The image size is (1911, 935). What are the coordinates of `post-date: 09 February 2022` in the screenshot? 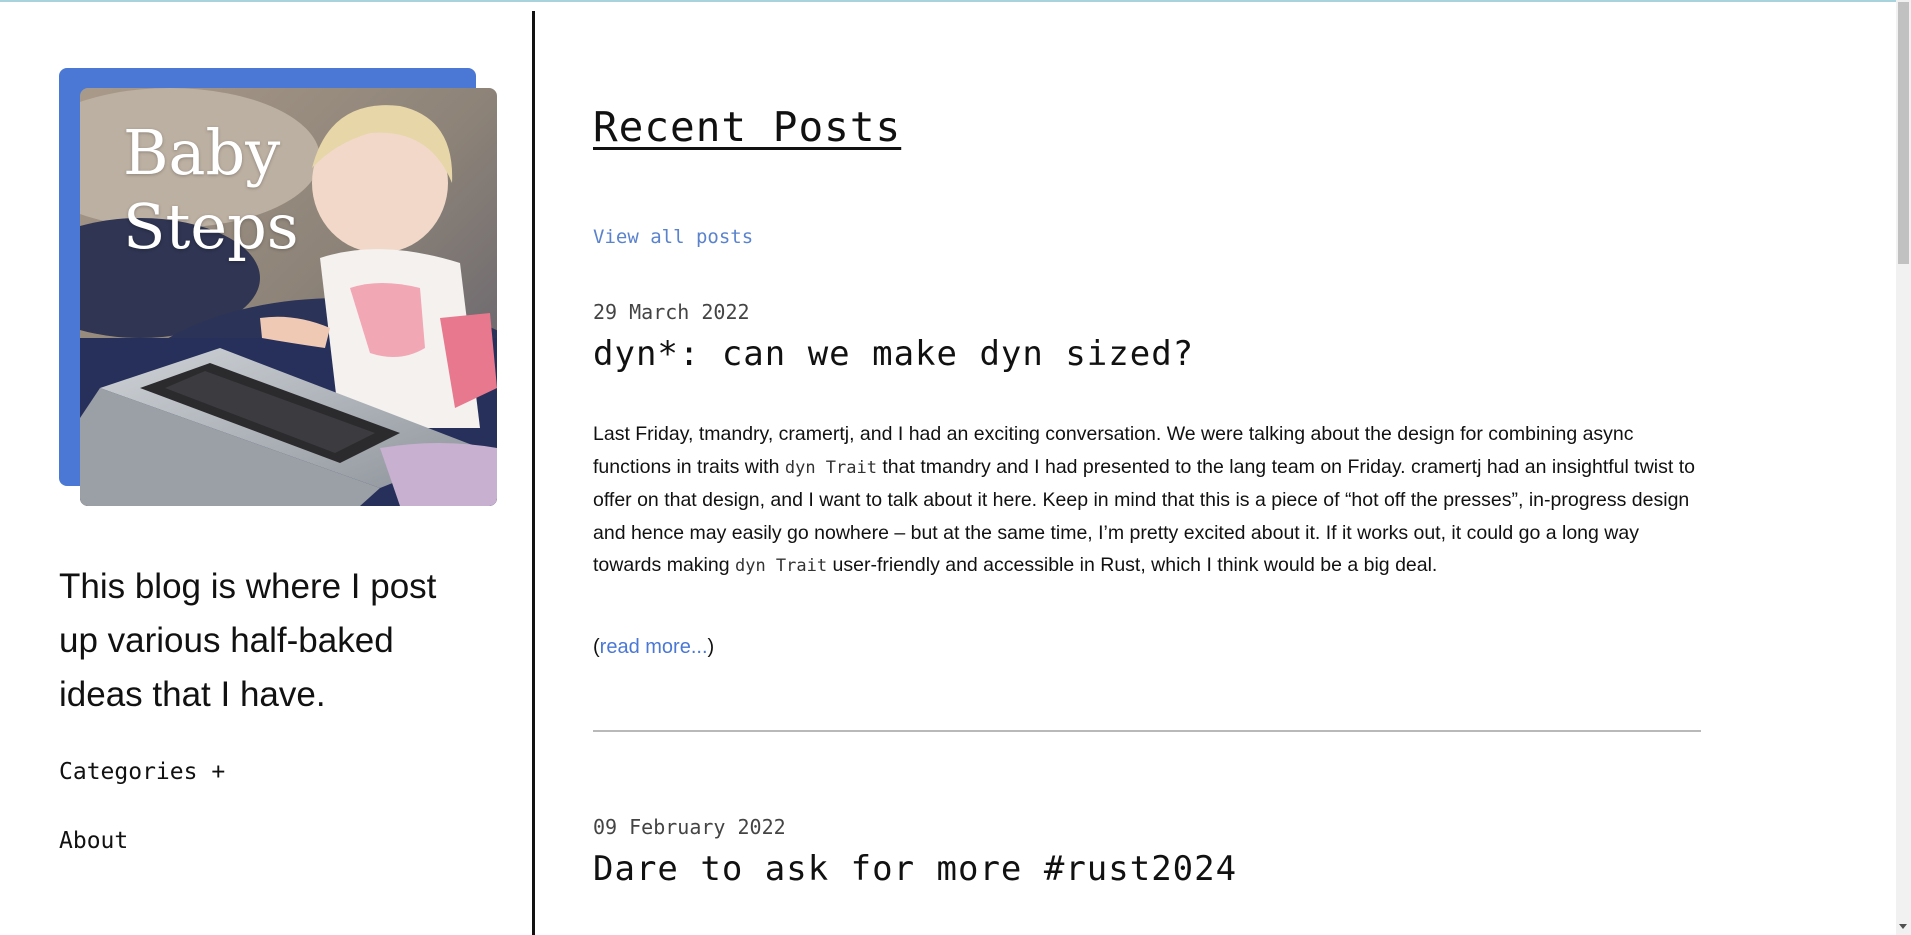 It's located at (689, 827).